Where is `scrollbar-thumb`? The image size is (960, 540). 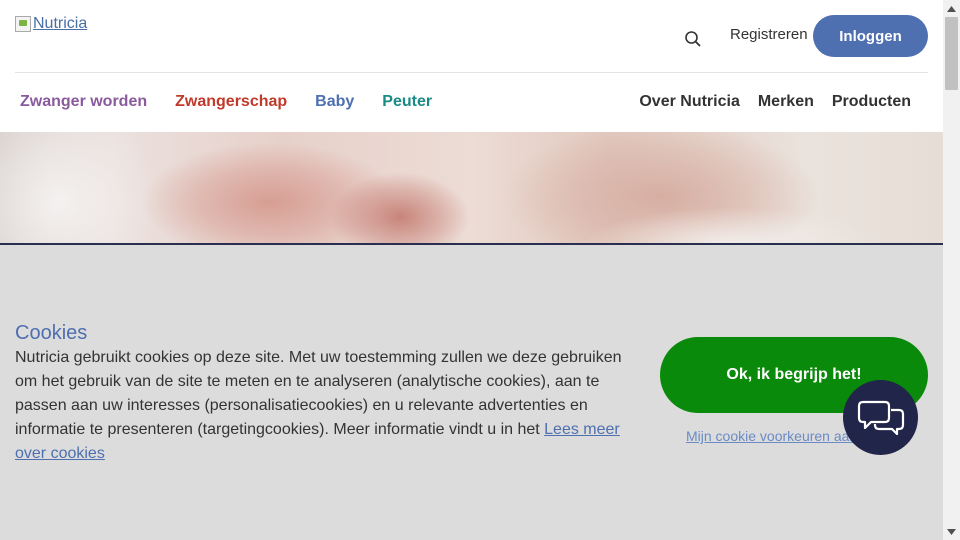 scrollbar-thumb is located at coordinates (951, 53).